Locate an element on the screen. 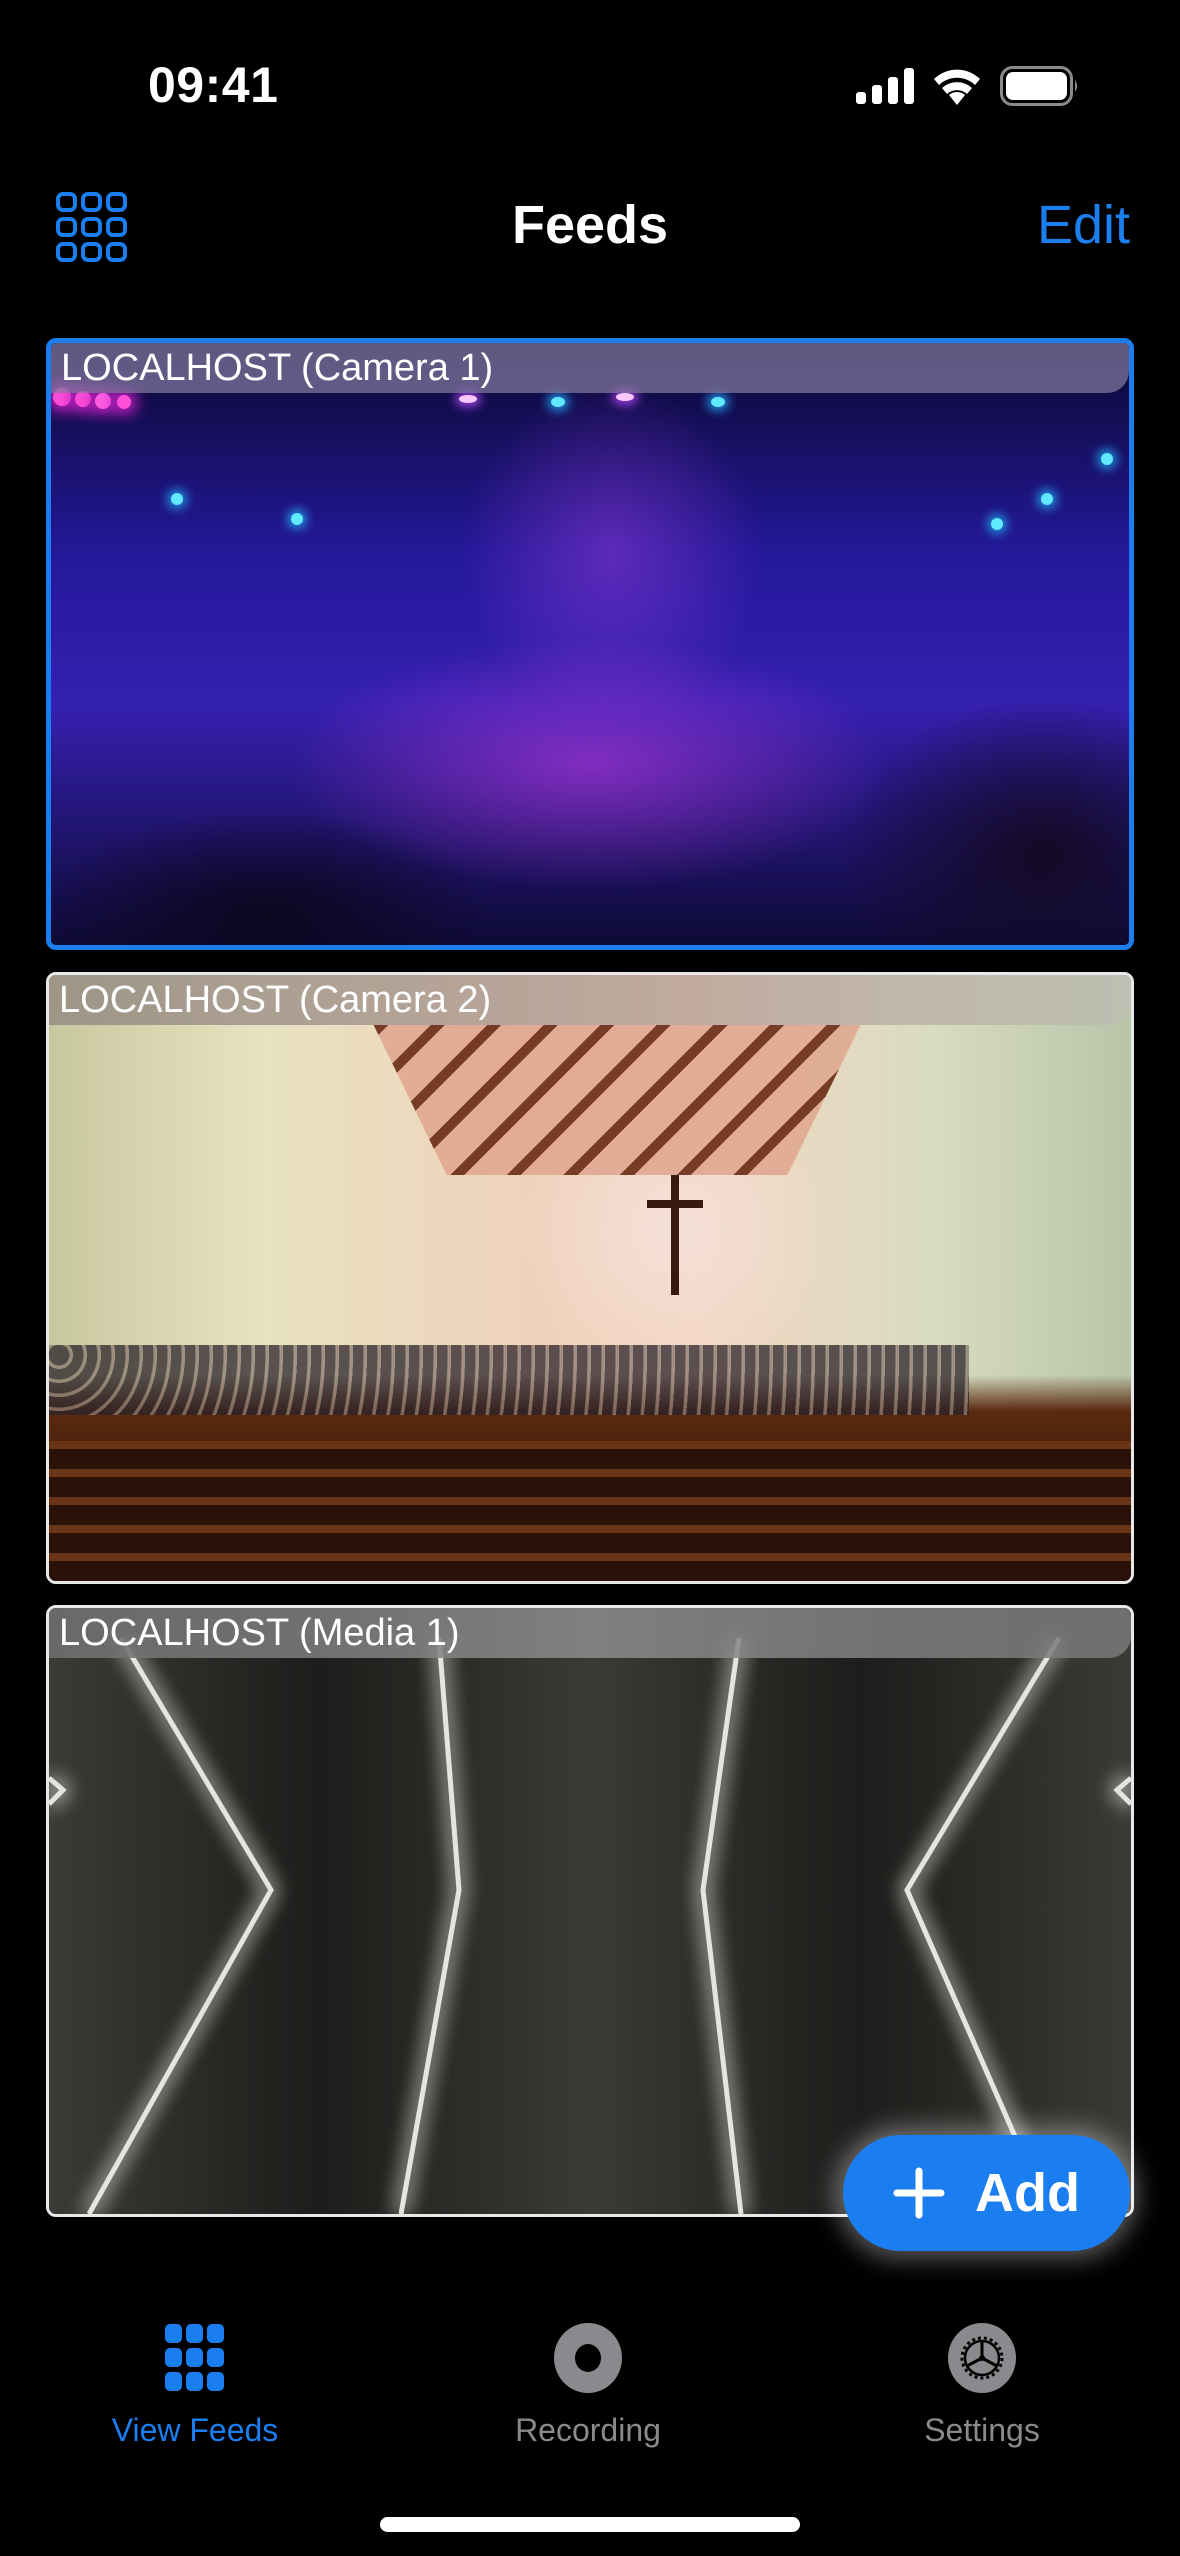 The image size is (1180, 2556). status-icons is located at coordinates (968, 86).